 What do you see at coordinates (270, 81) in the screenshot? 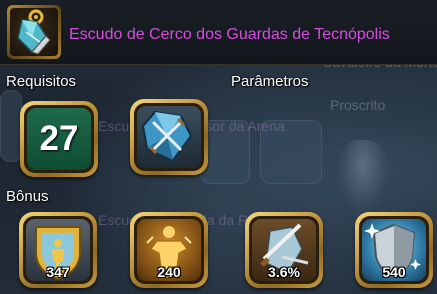
I see `parameters-label: Parâmetros` at bounding box center [270, 81].